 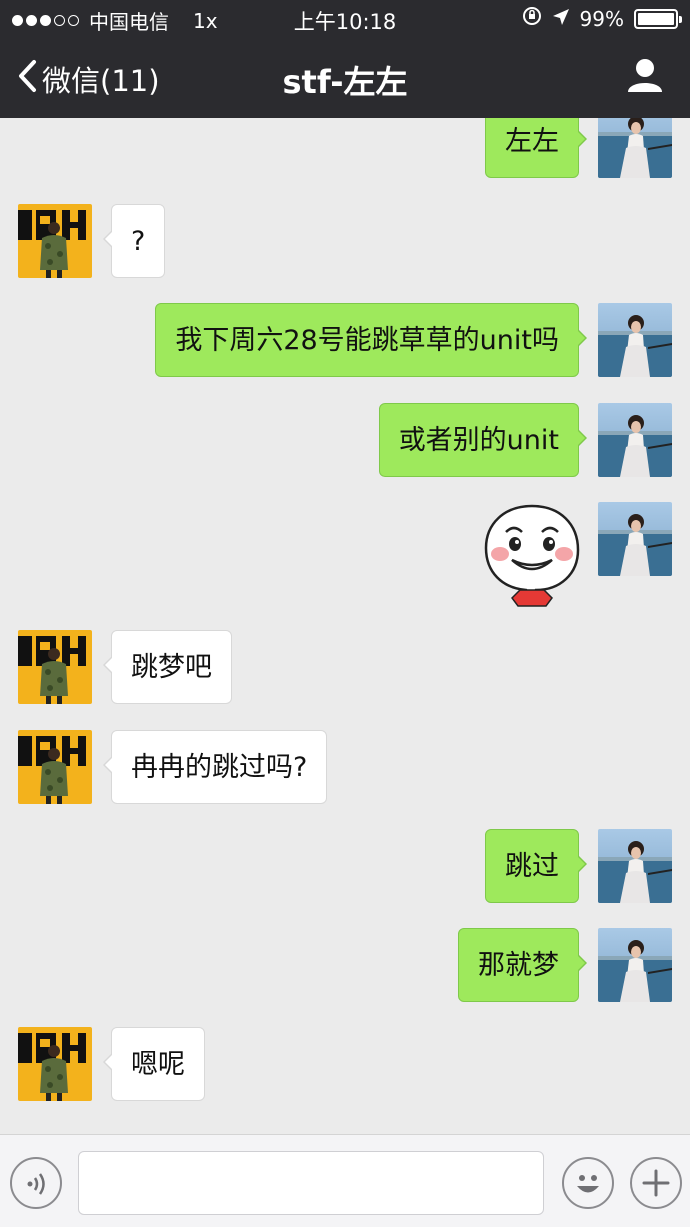 I want to click on battery-fill, so click(x=656, y=18).